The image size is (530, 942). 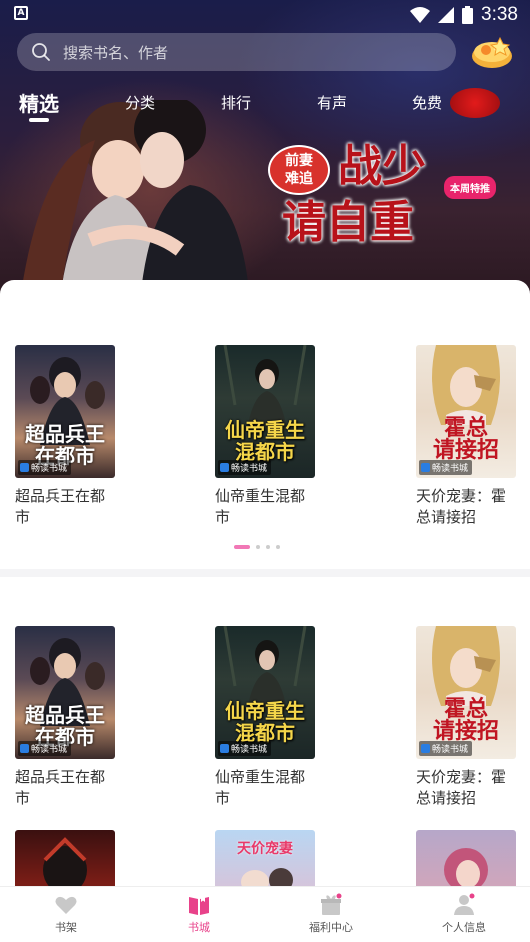 What do you see at coordinates (41, 52) in the screenshot?
I see `search-icon` at bounding box center [41, 52].